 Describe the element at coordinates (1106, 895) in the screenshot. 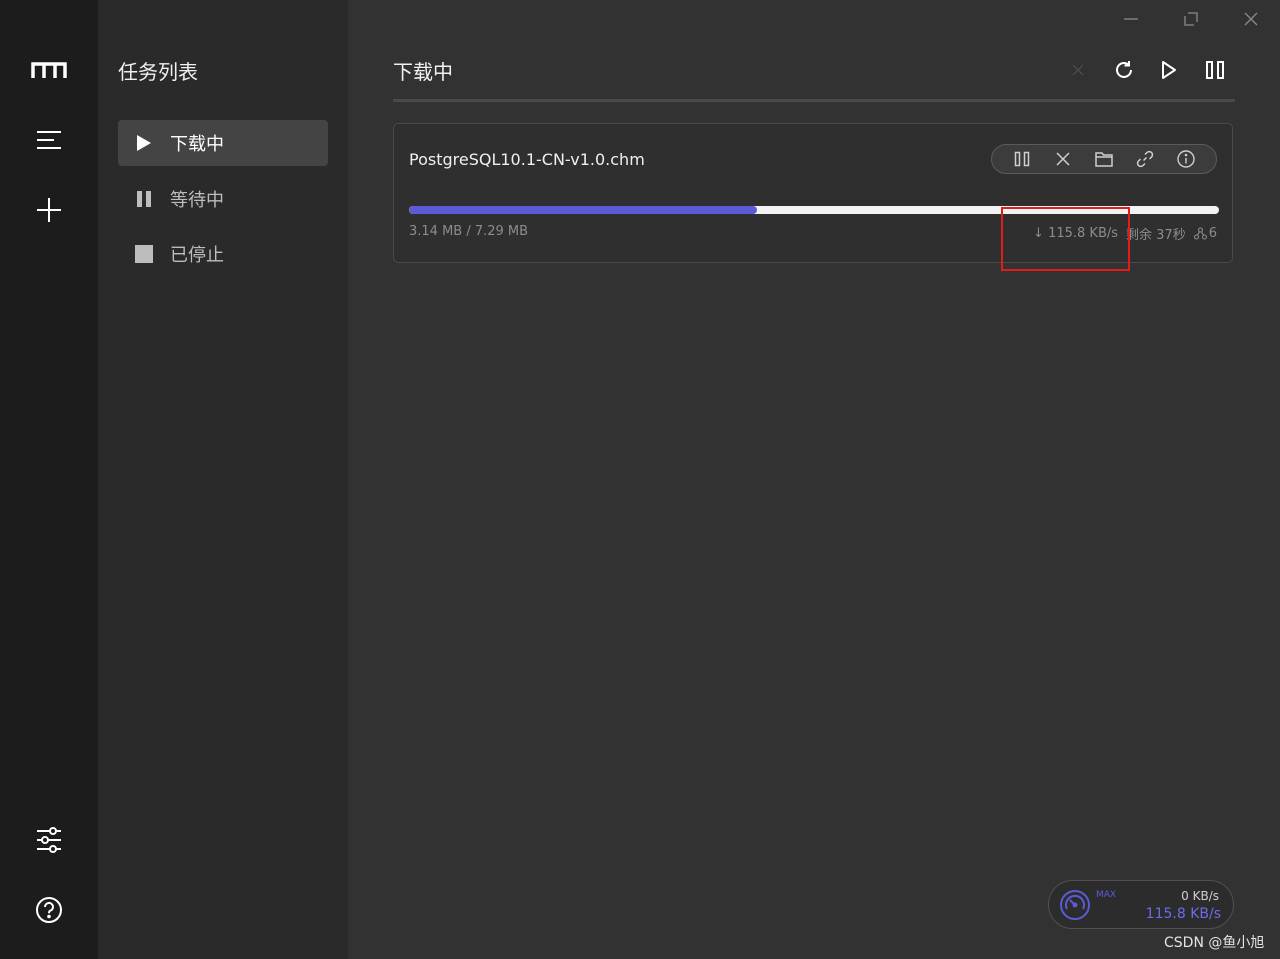

I see `speed-limit-label: MAX` at that location.